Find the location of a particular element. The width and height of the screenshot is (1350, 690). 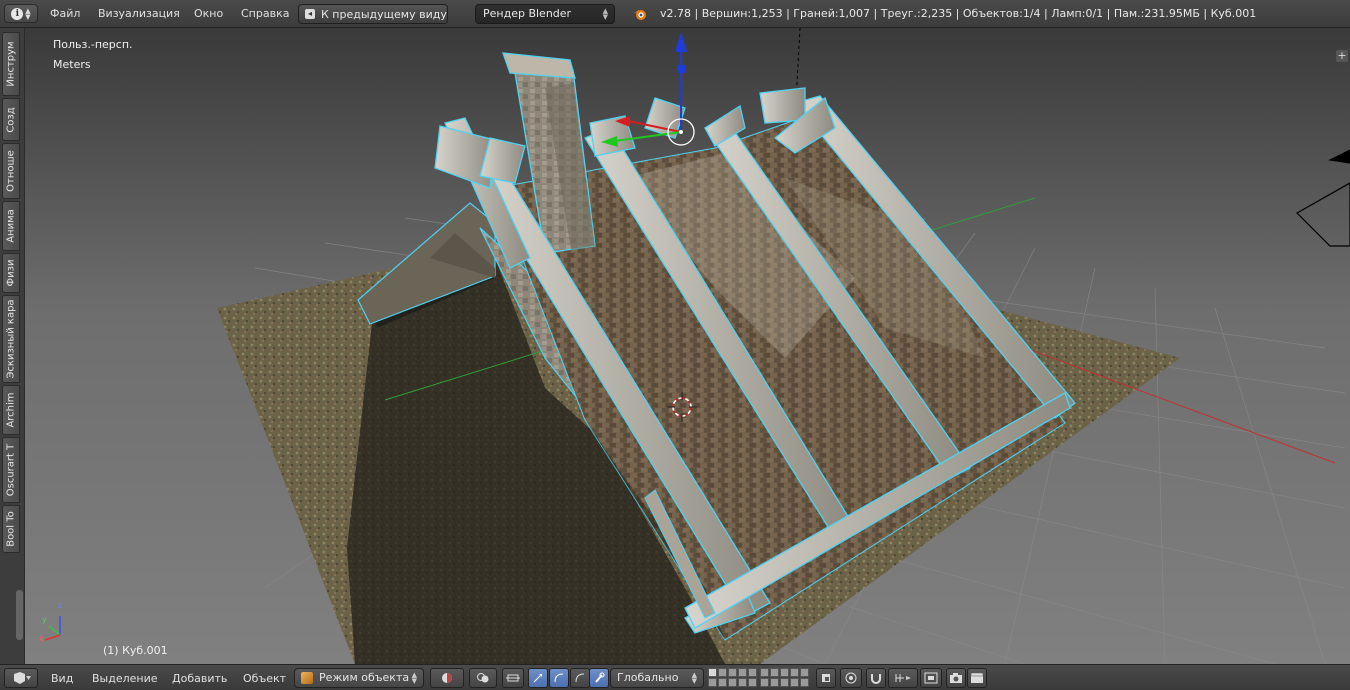

manipulator-combined-toggle is located at coordinates (599, 678).